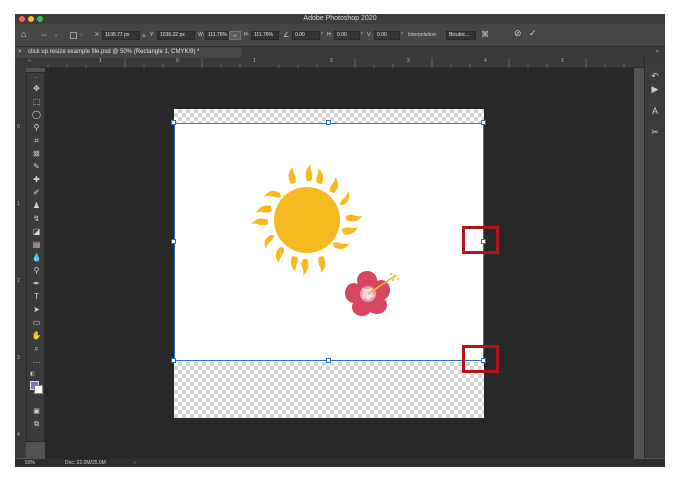 The image size is (680, 481). What do you see at coordinates (340, 463) in the screenshot?
I see `status-bar: 50% Doc: 22.0M/25.0M ›` at bounding box center [340, 463].